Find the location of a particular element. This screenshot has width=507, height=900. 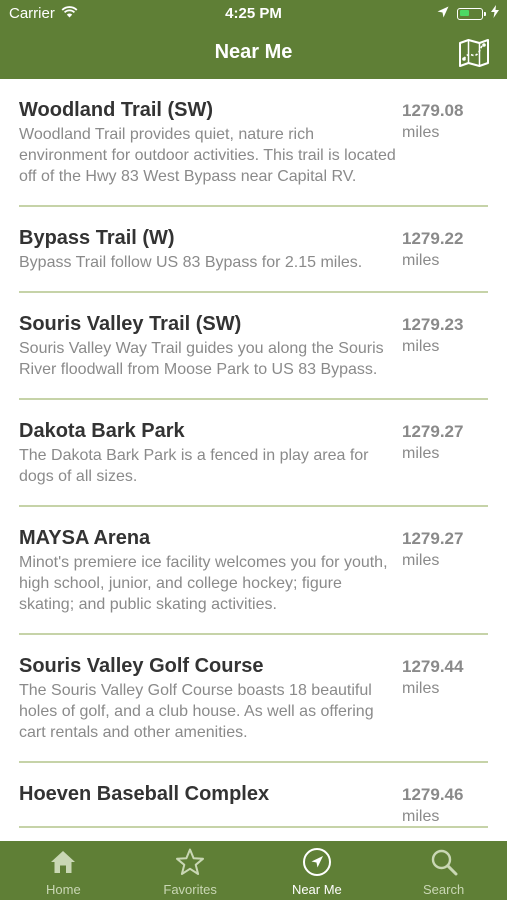

place-distance: 1279.22 miles is located at coordinates (442, 249).